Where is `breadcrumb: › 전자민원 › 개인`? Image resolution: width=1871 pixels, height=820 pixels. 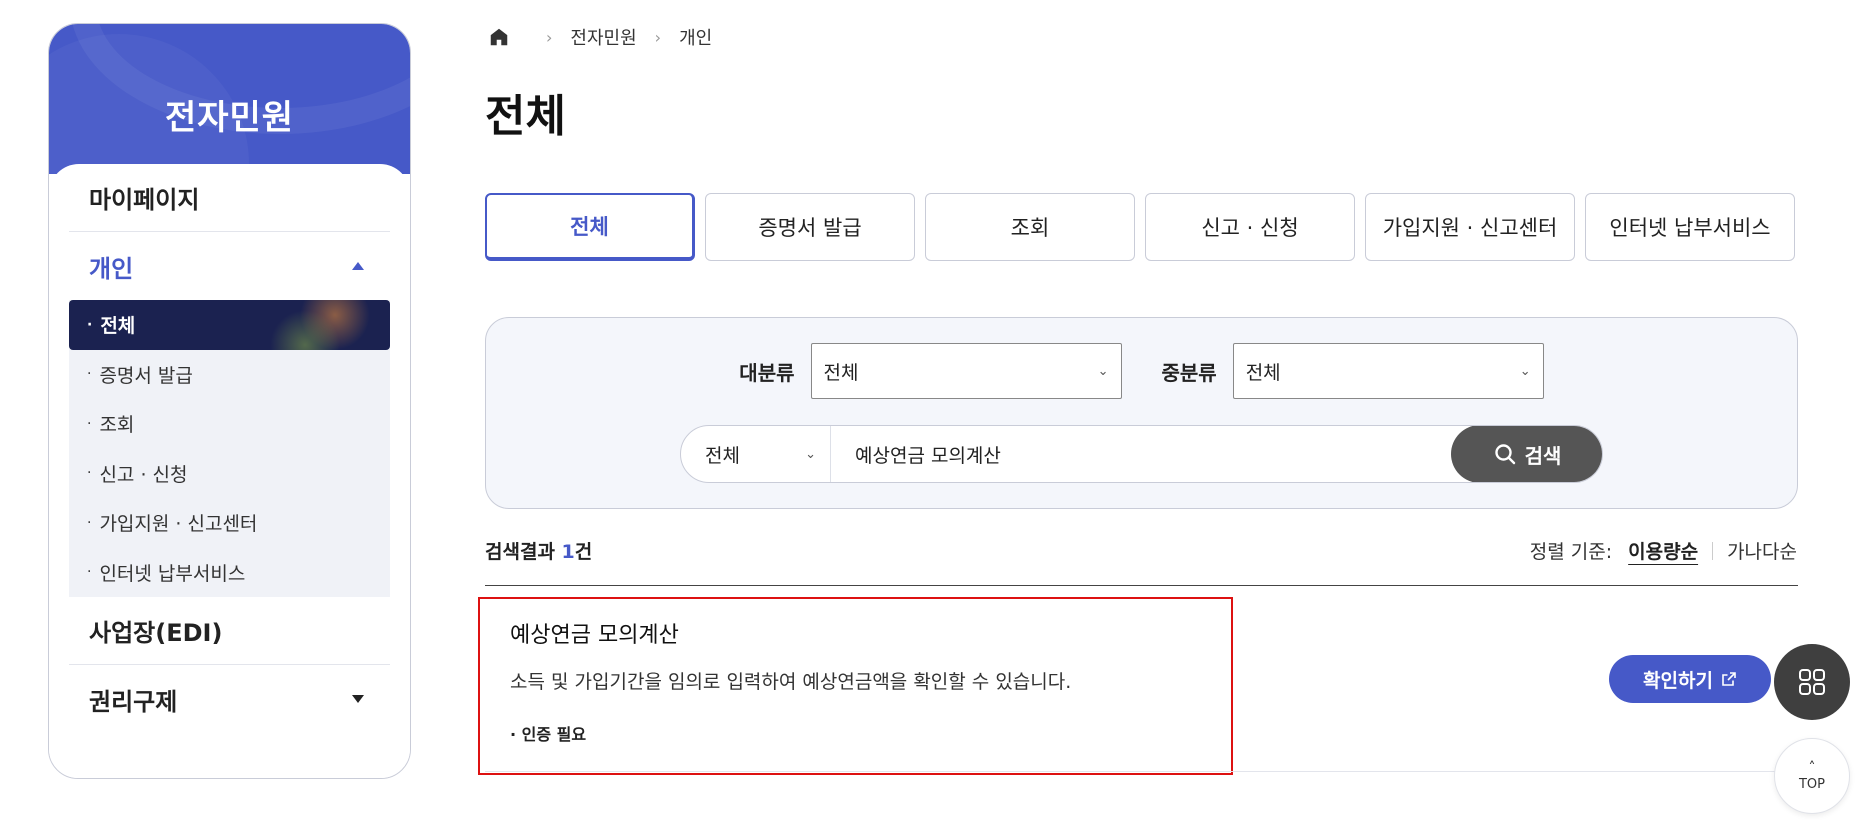 breadcrumb: › 전자민원 › 개인 is located at coordinates (600, 37).